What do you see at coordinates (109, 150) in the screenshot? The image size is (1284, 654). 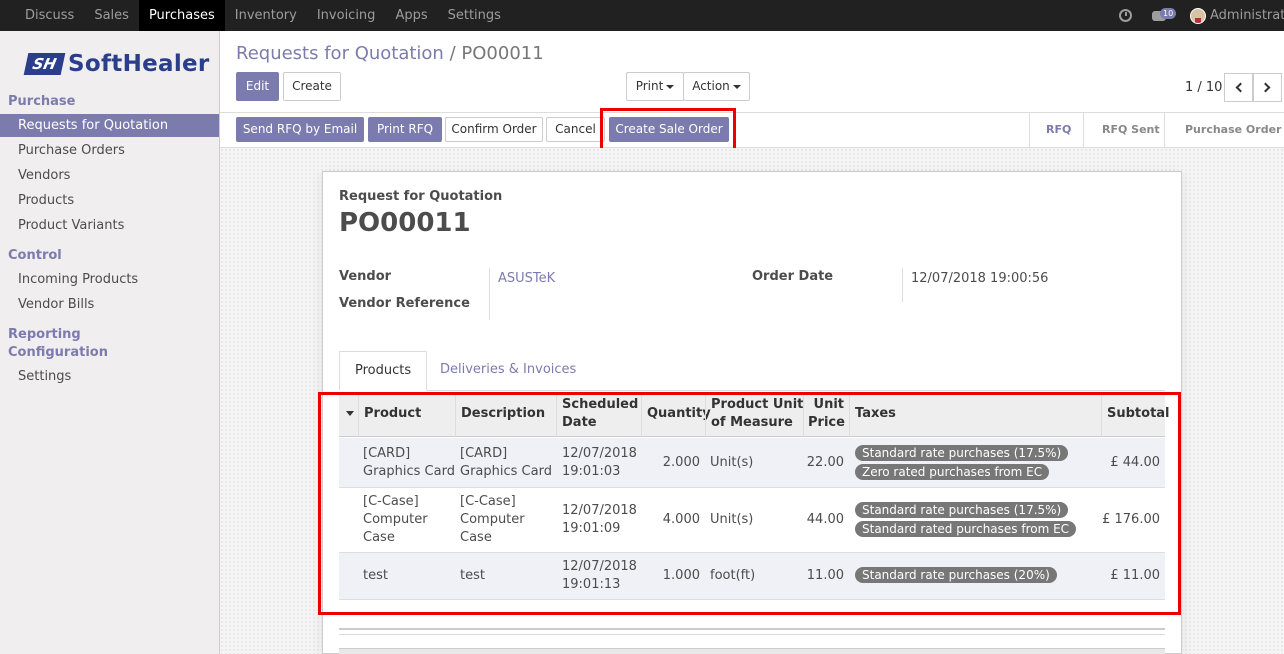 I see `sidebar-item-purchase-orders: Purchase Orders` at bounding box center [109, 150].